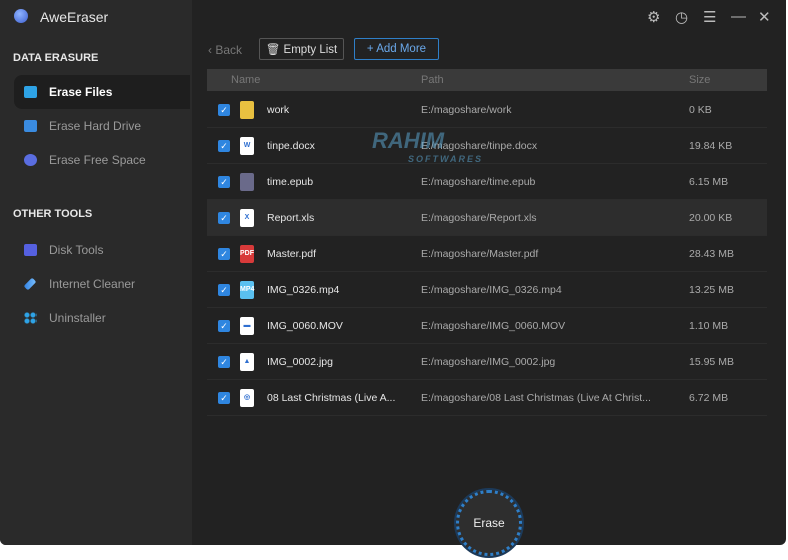 Image resolution: width=788 pixels, height=560 pixels. I want to click on sidebar-item-label: Erase Files, so click(81, 92).